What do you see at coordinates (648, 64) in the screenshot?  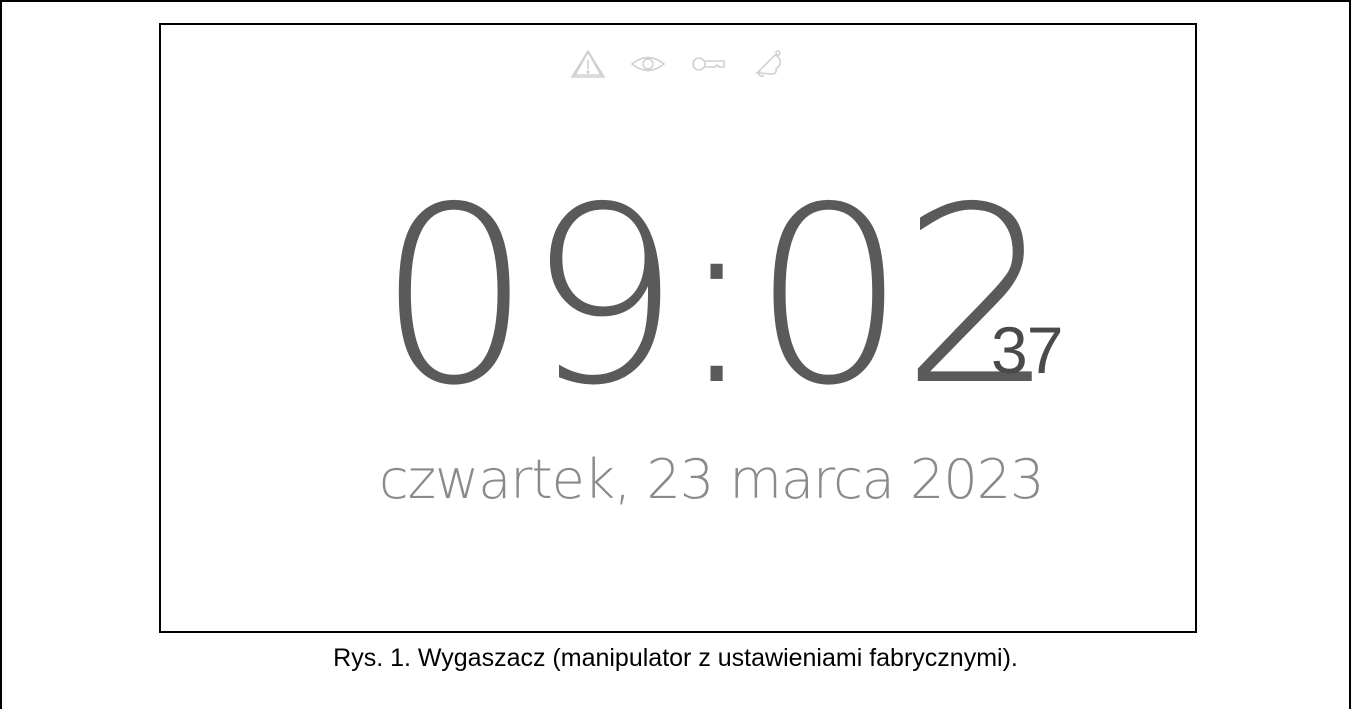 I see `eye-icon` at bounding box center [648, 64].